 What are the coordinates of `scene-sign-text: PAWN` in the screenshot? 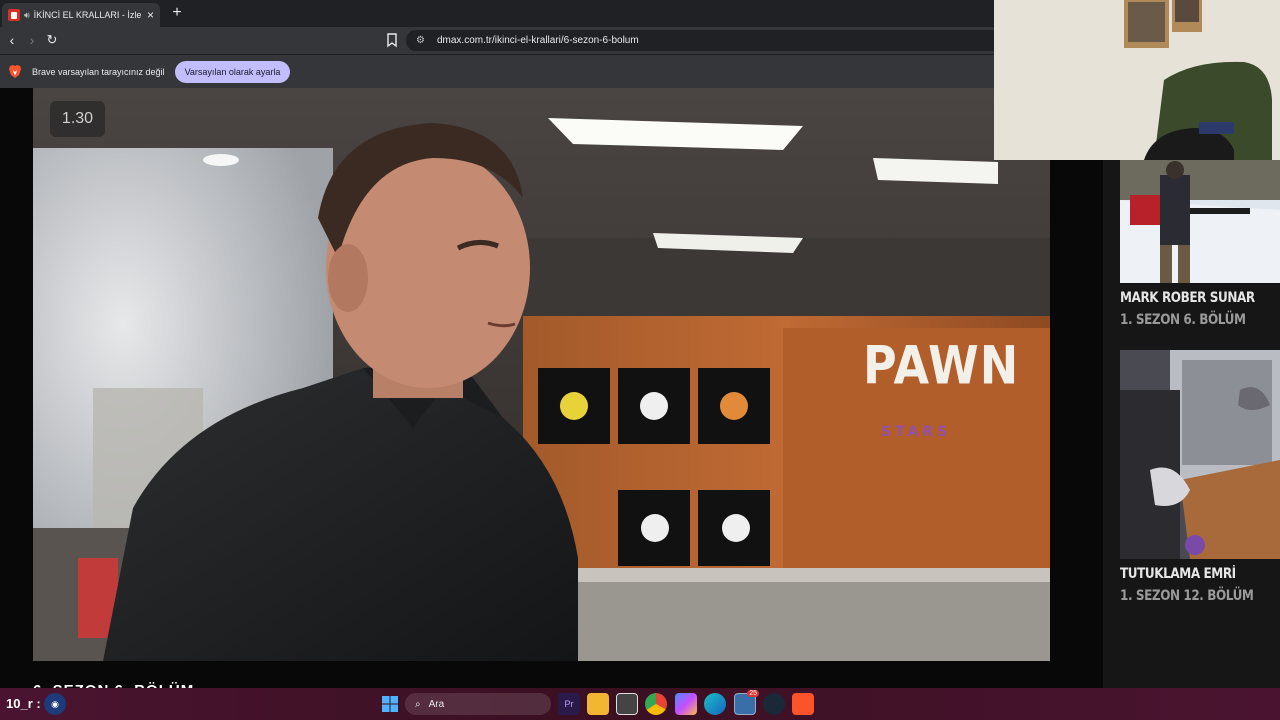 It's located at (941, 365).